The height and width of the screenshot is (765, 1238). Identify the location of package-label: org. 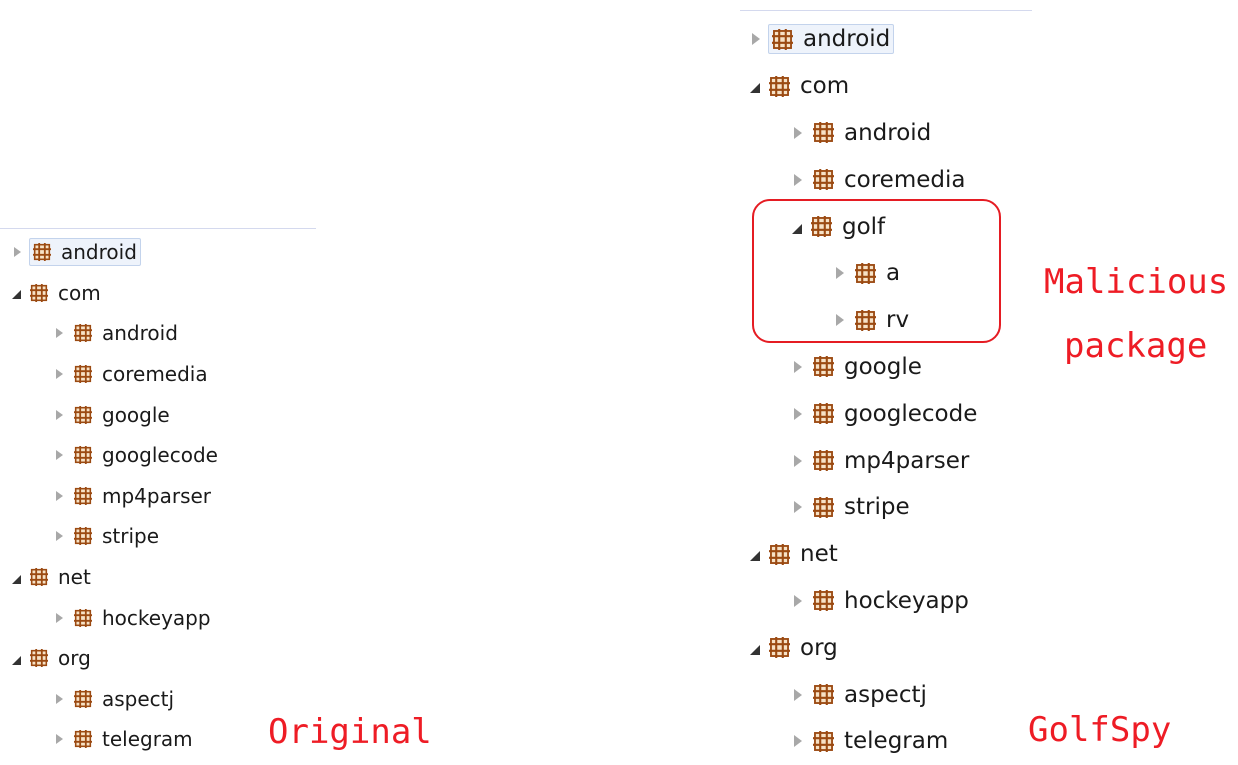
(819, 647).